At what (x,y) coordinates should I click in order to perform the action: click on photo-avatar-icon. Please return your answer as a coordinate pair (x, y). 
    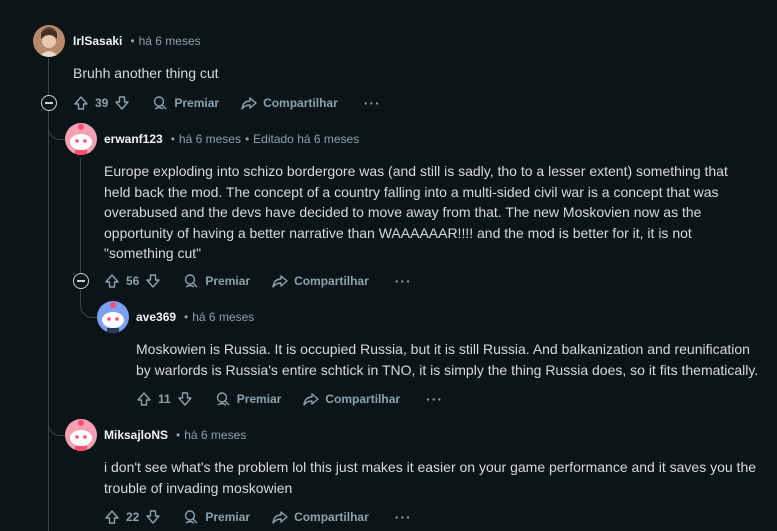
    Looking at the image, I should click on (49, 41).